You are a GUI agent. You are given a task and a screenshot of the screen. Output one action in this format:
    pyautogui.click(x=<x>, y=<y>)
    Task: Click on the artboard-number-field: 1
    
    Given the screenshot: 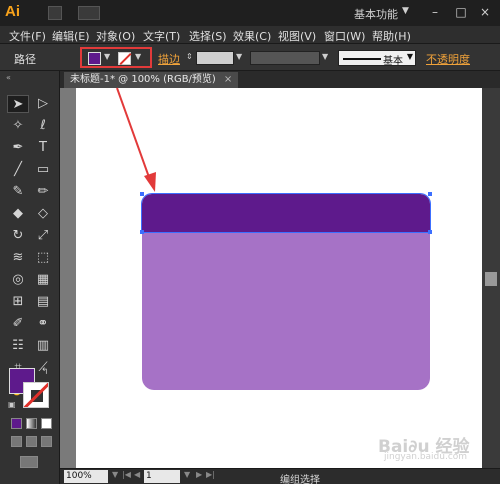 What is the action you would take?
    pyautogui.click(x=162, y=476)
    